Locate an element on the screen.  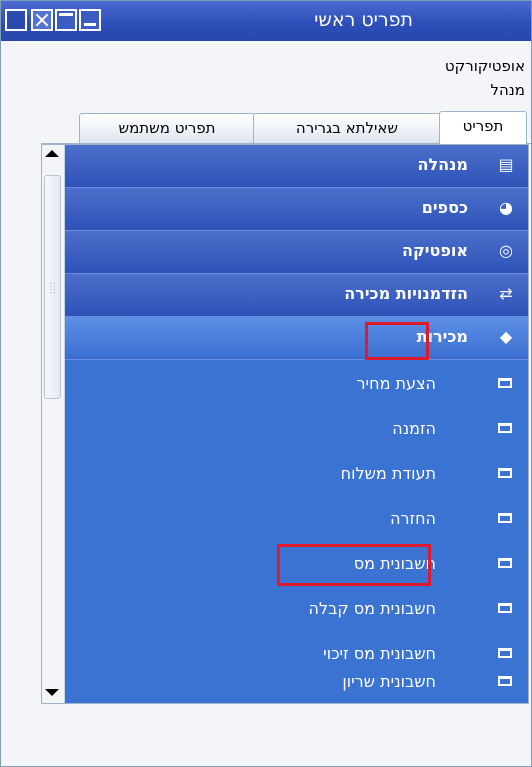
item-label: הצעת מחיר is located at coordinates (396, 383).